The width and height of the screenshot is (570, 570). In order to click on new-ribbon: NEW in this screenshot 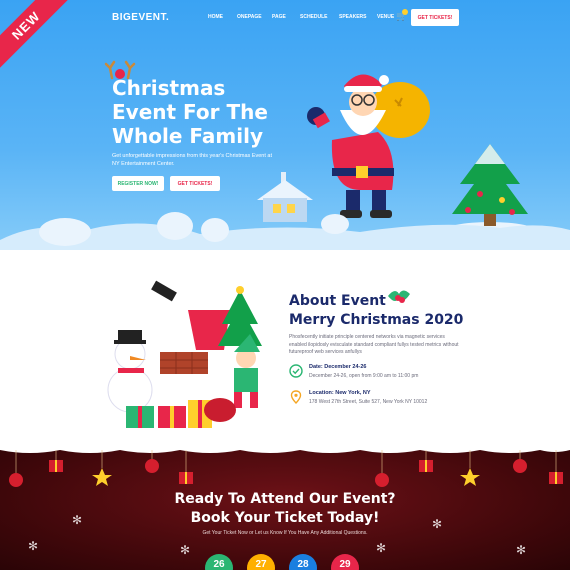, I will do `click(40, 40)`.